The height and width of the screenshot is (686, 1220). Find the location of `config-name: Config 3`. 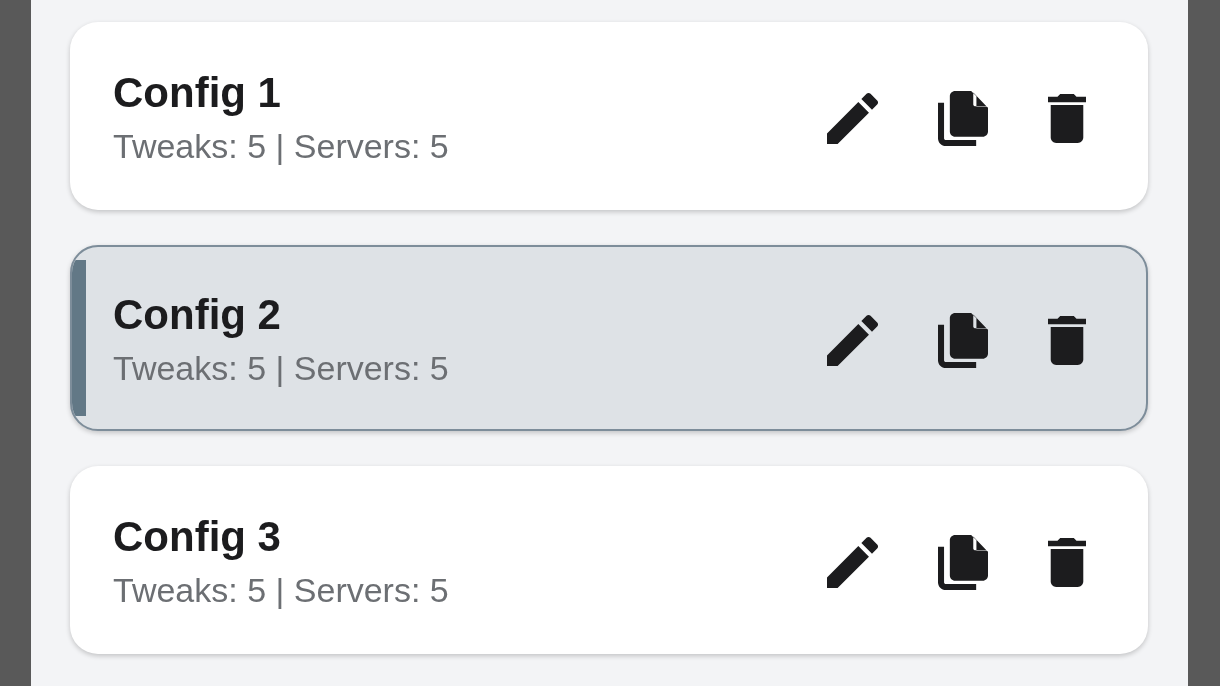

config-name: Config 3 is located at coordinates (197, 537).